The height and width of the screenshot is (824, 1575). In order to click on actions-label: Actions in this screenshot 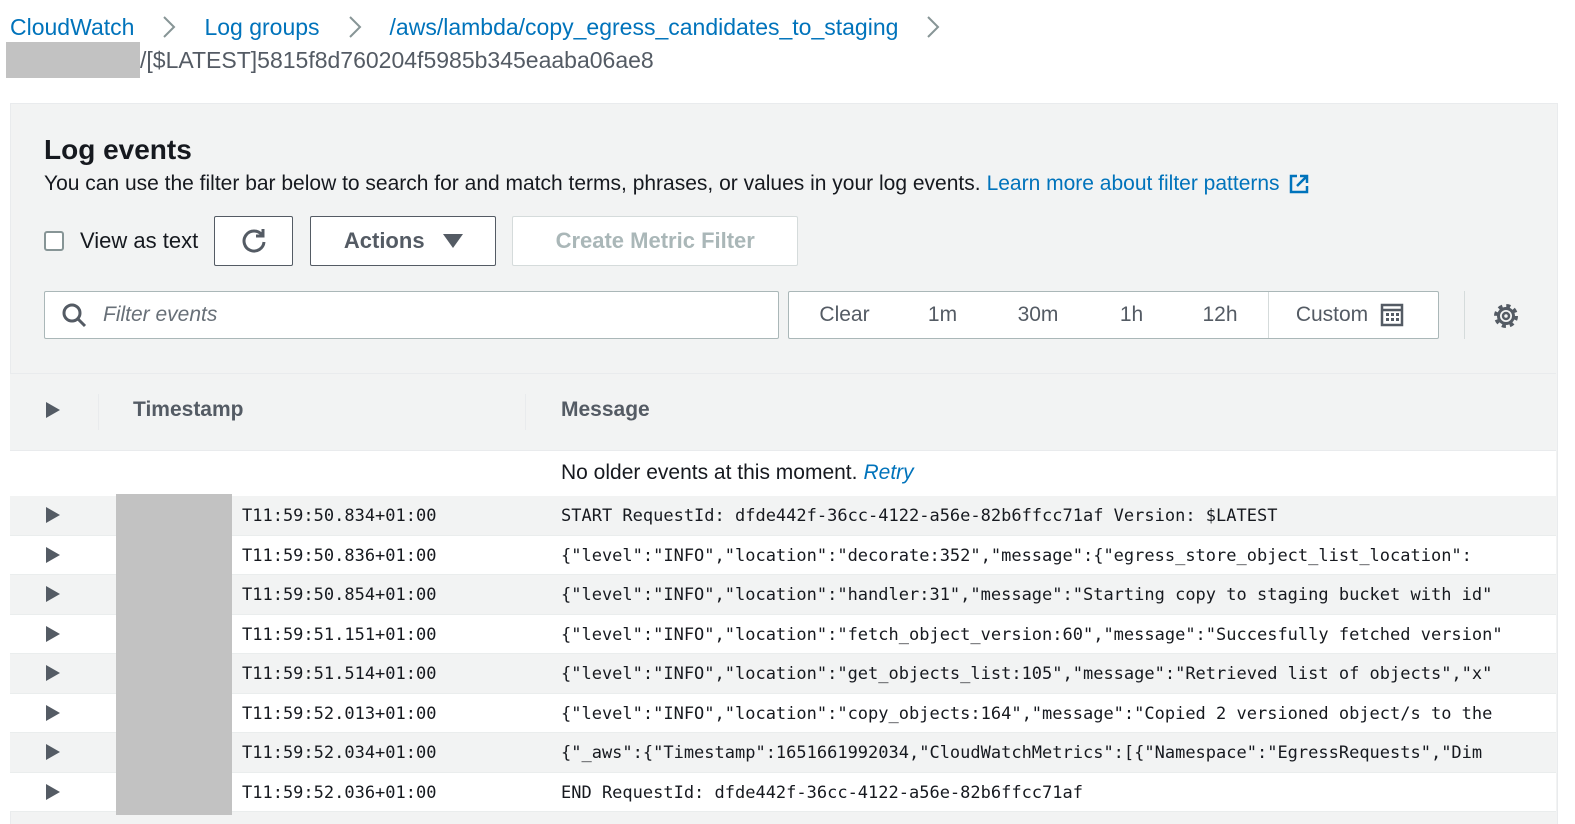, I will do `click(384, 240)`.